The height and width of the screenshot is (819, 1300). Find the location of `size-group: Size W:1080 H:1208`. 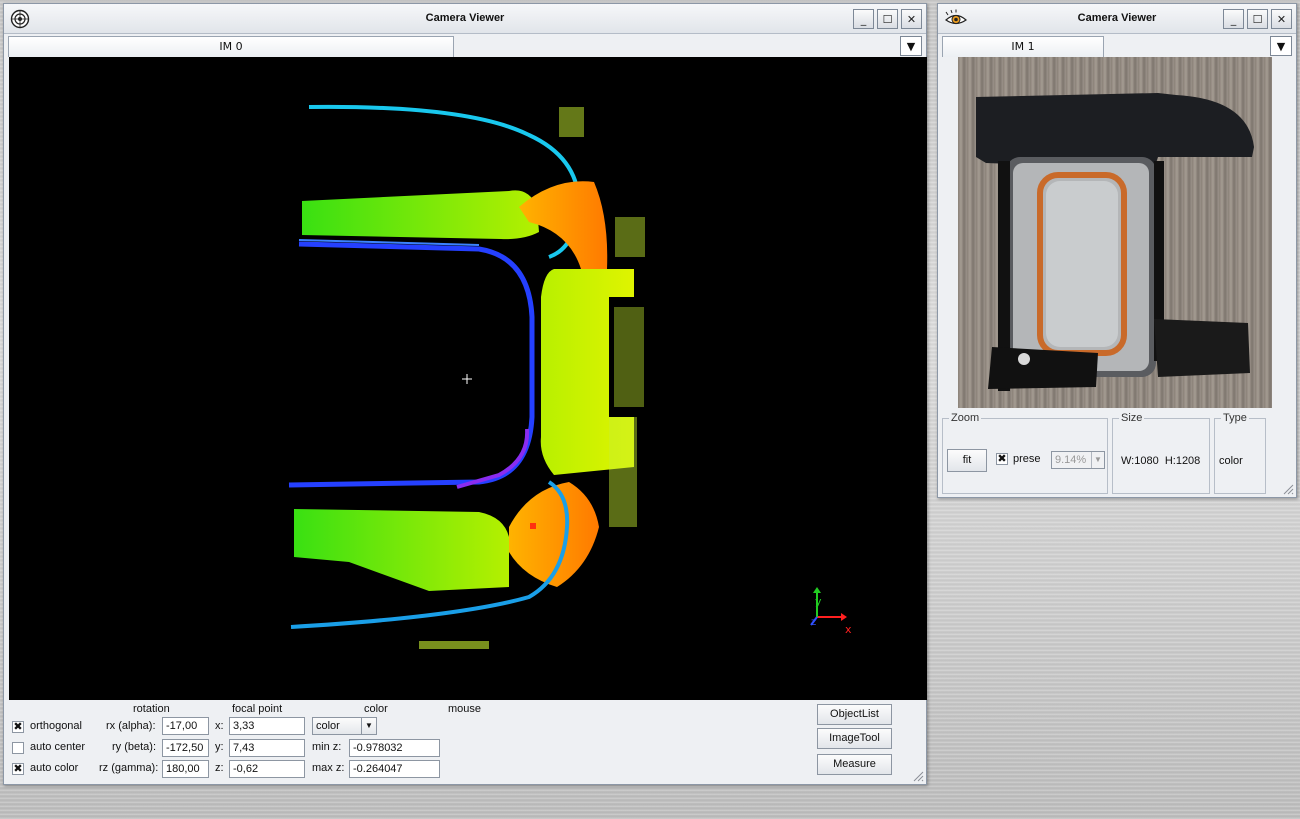

size-group: Size W:1080 H:1208 is located at coordinates (1161, 453).